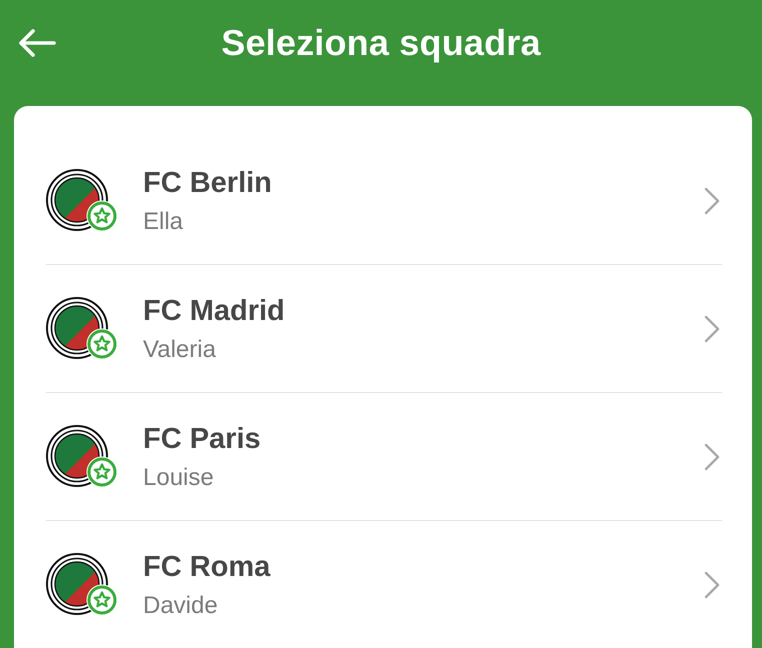 This screenshot has width=762, height=648. Describe the element at coordinates (163, 222) in the screenshot. I see `manager-name: Ella` at that location.